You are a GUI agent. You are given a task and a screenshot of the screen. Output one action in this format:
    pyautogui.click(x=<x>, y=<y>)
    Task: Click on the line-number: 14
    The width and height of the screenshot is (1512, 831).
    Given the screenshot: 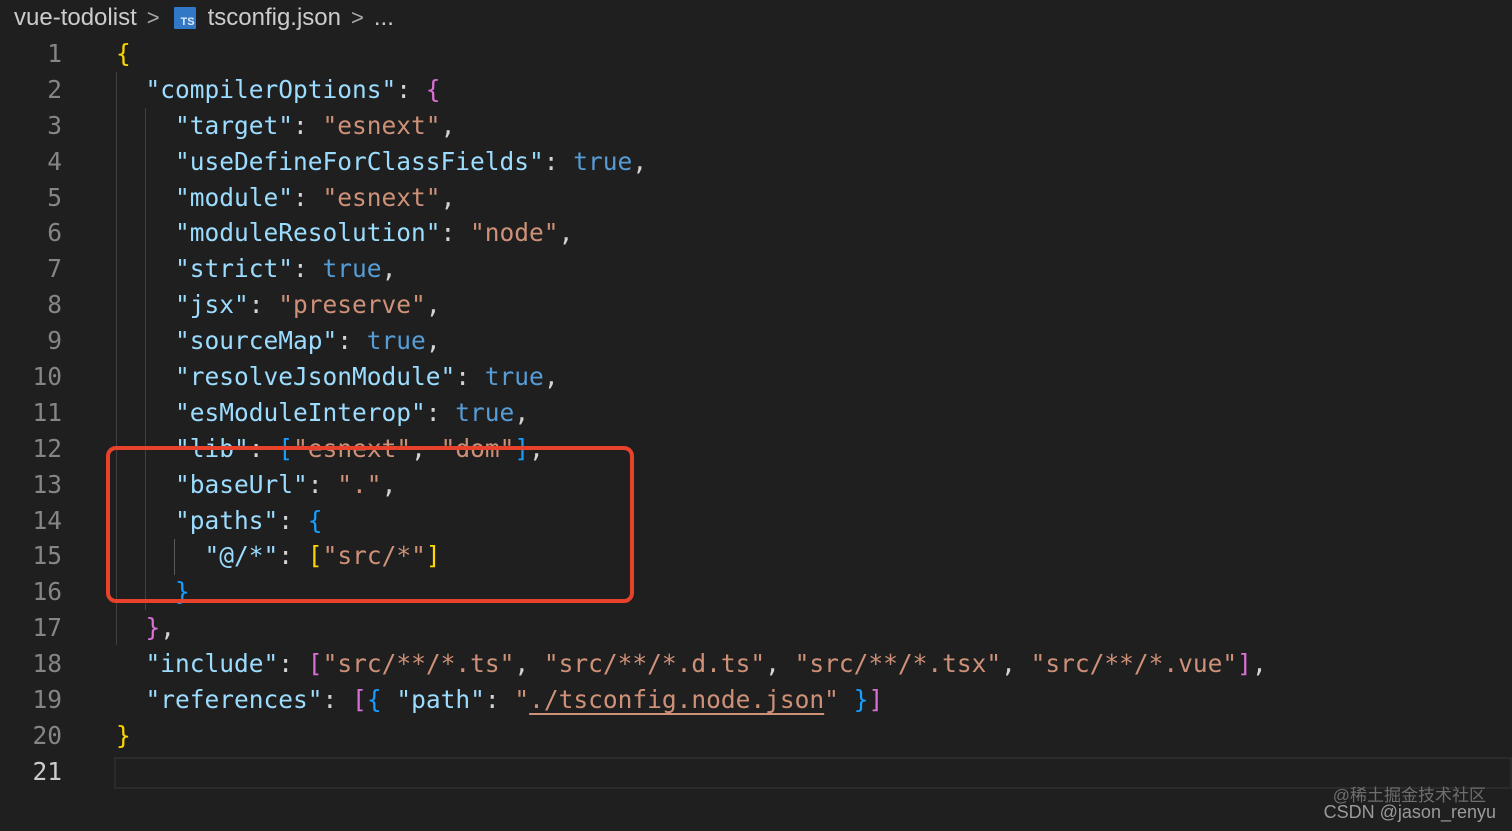 What is the action you would take?
    pyautogui.click(x=47, y=520)
    